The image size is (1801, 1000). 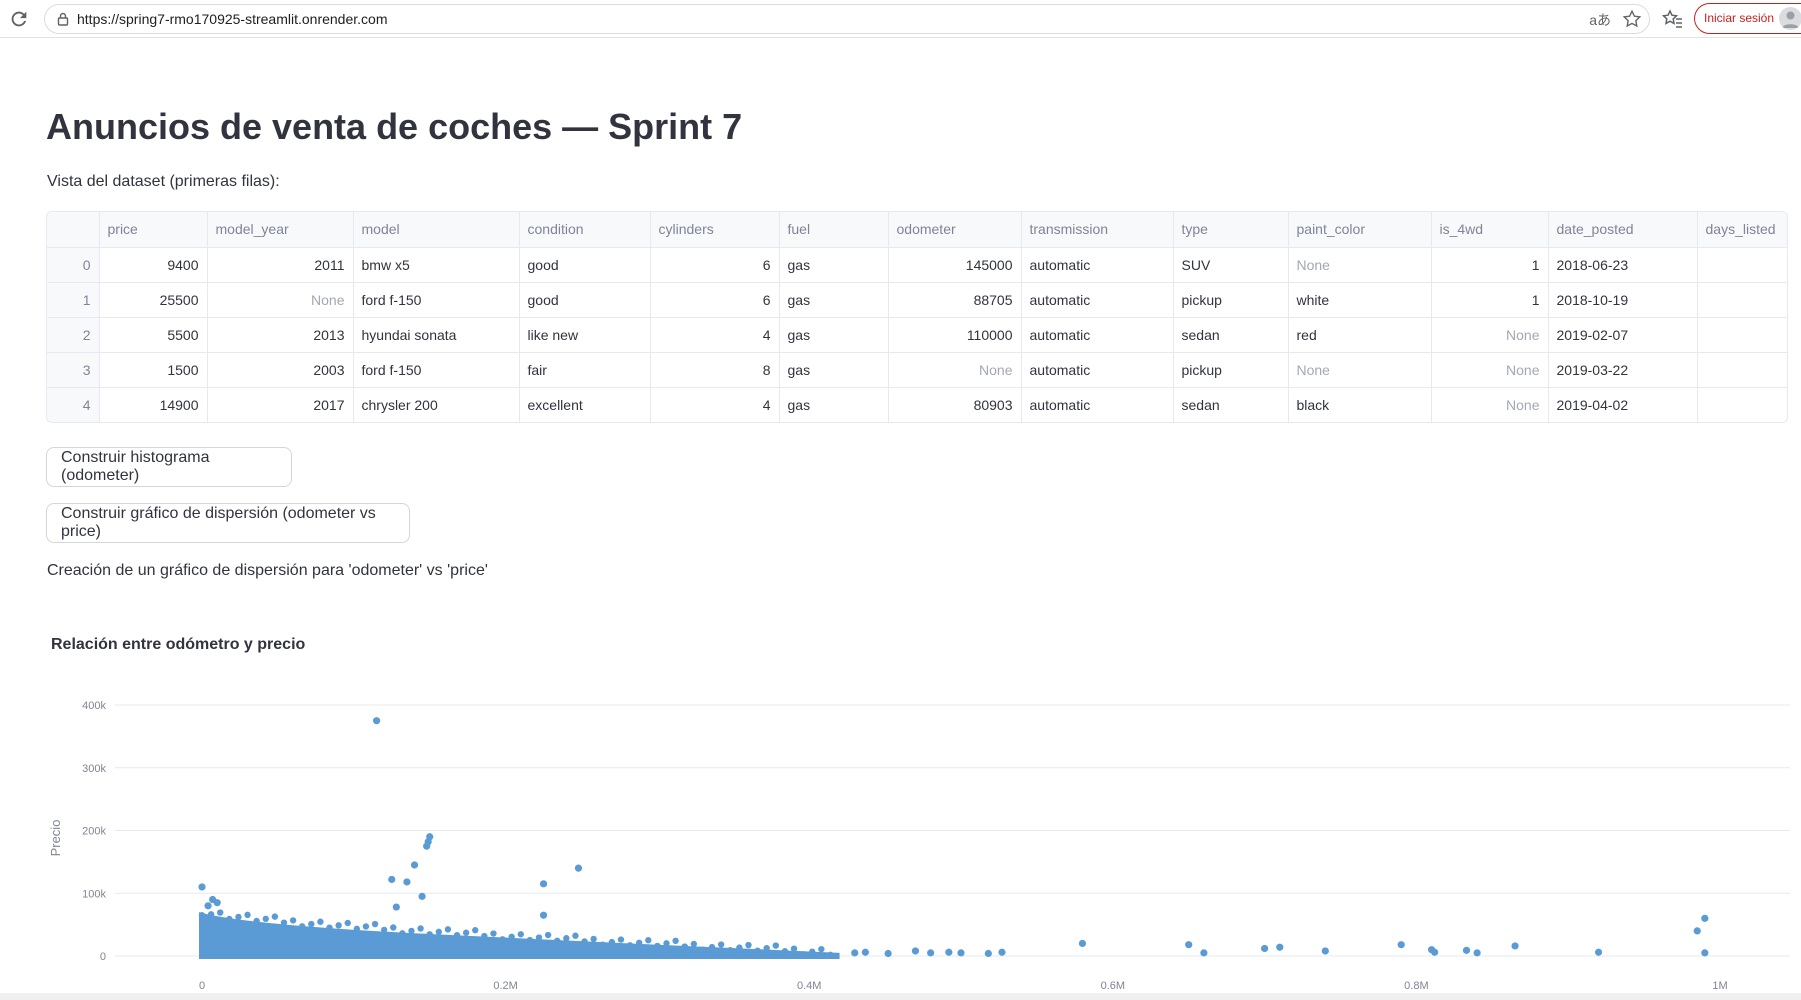 What do you see at coordinates (436, 404) in the screenshot?
I see `table-cell: chrysler 200` at bounding box center [436, 404].